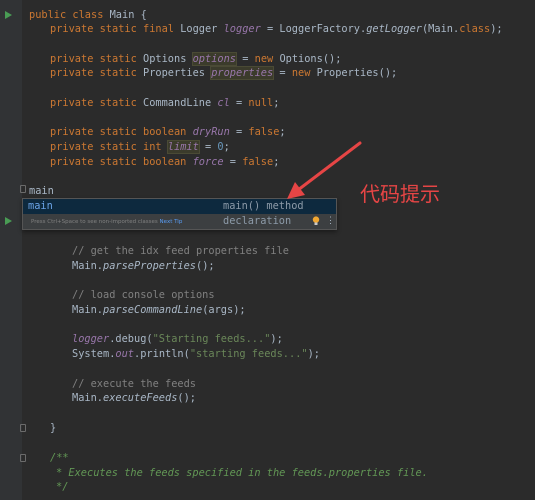  Describe the element at coordinates (400, 194) in the screenshot. I see `annotation-label: 代码提示` at that location.